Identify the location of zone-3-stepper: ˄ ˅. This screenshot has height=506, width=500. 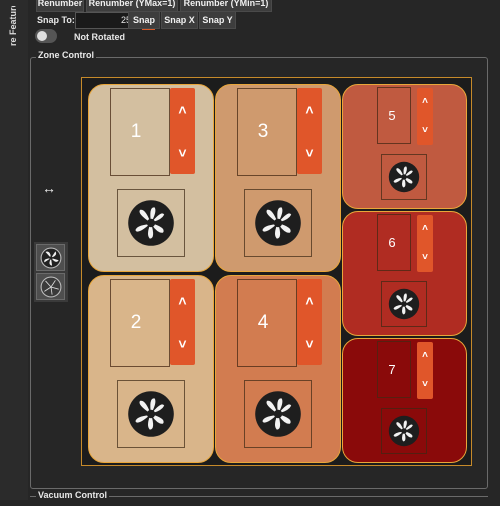
(309, 131).